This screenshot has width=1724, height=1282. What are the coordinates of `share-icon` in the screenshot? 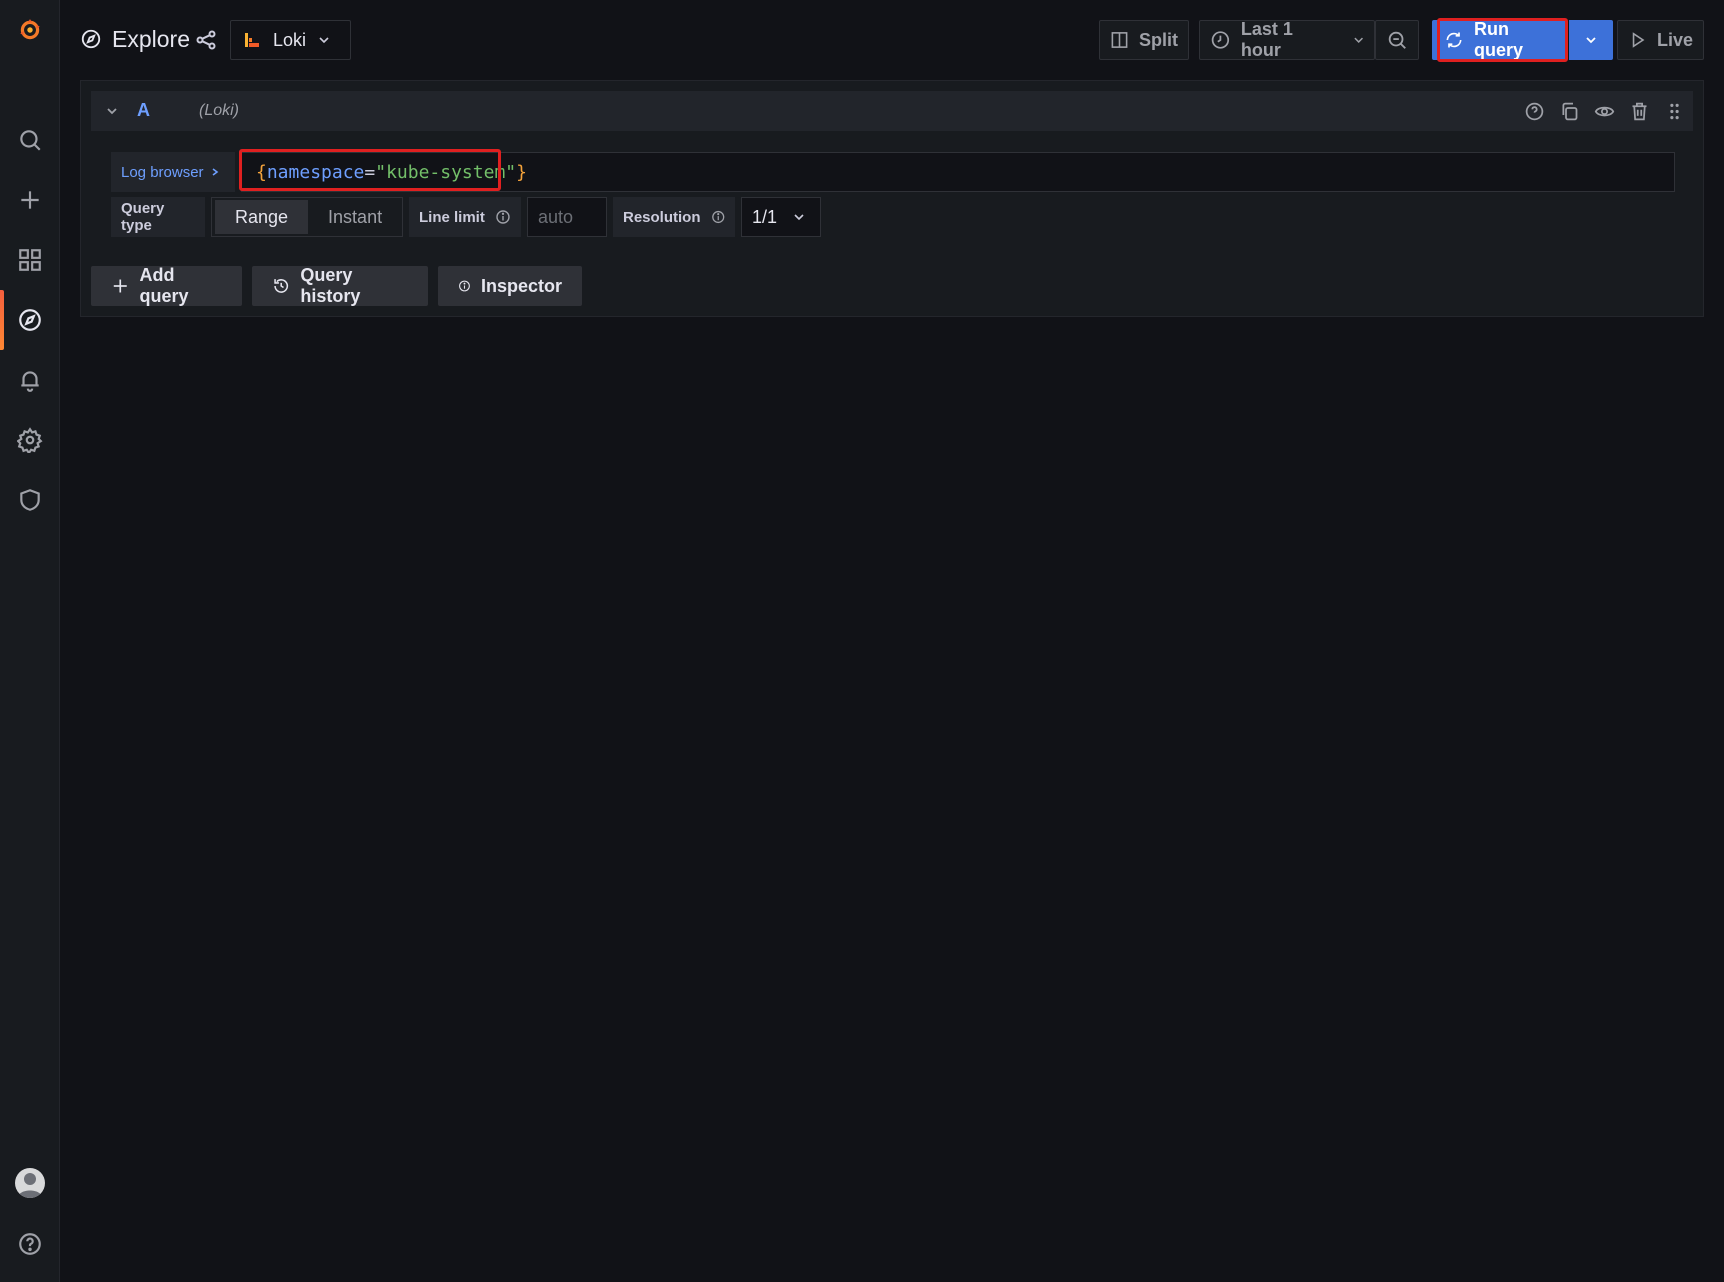 It's located at (206, 40).